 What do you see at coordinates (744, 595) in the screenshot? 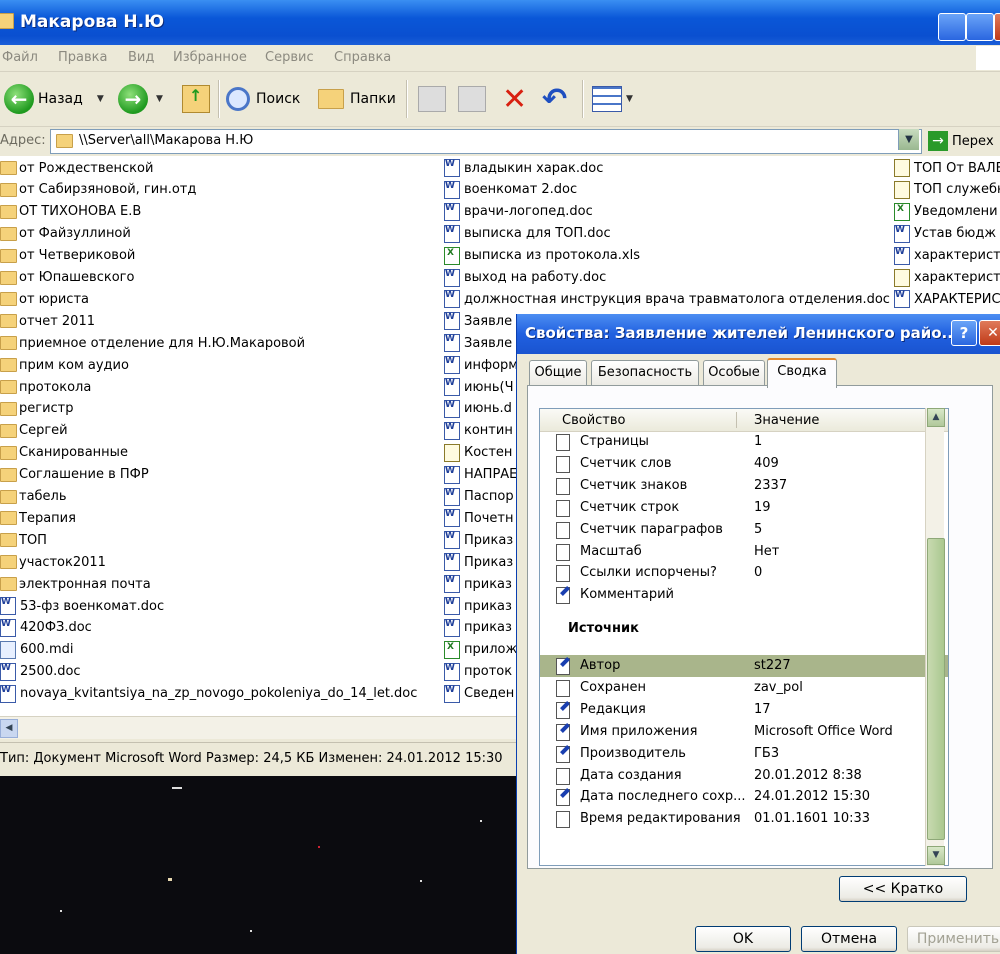
I see `property-row: Комментарий` at bounding box center [744, 595].